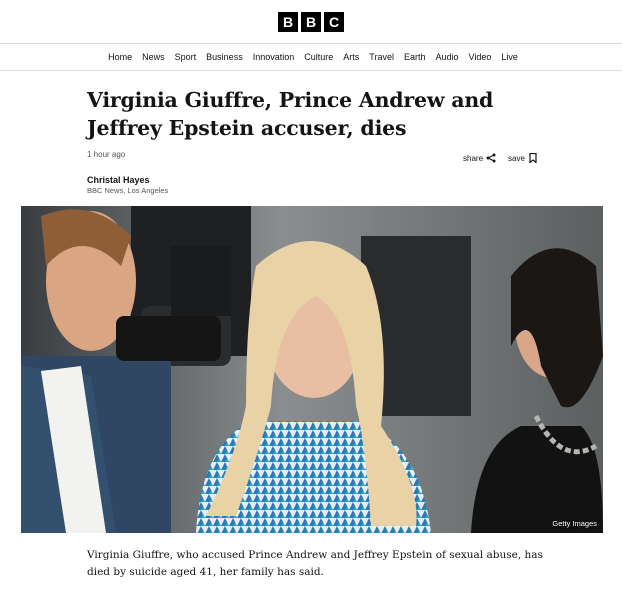 Image resolution: width=622 pixels, height=589 pixels. What do you see at coordinates (574, 523) in the screenshot?
I see `image-credit: Getty Images` at bounding box center [574, 523].